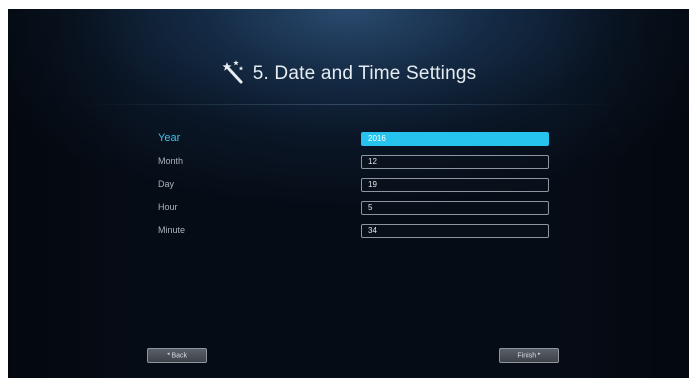  I want to click on back-button: ◂ Back, so click(177, 355).